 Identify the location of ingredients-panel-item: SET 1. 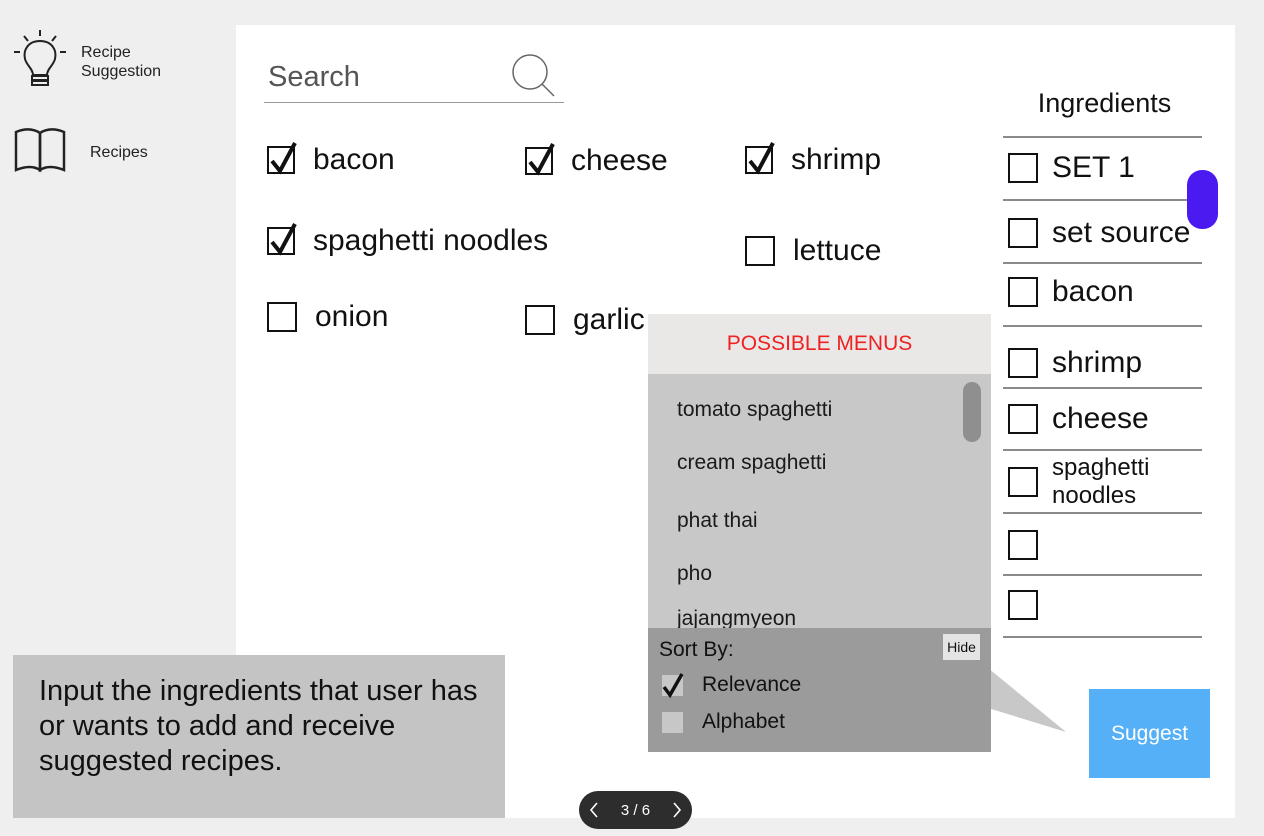
(1071, 168).